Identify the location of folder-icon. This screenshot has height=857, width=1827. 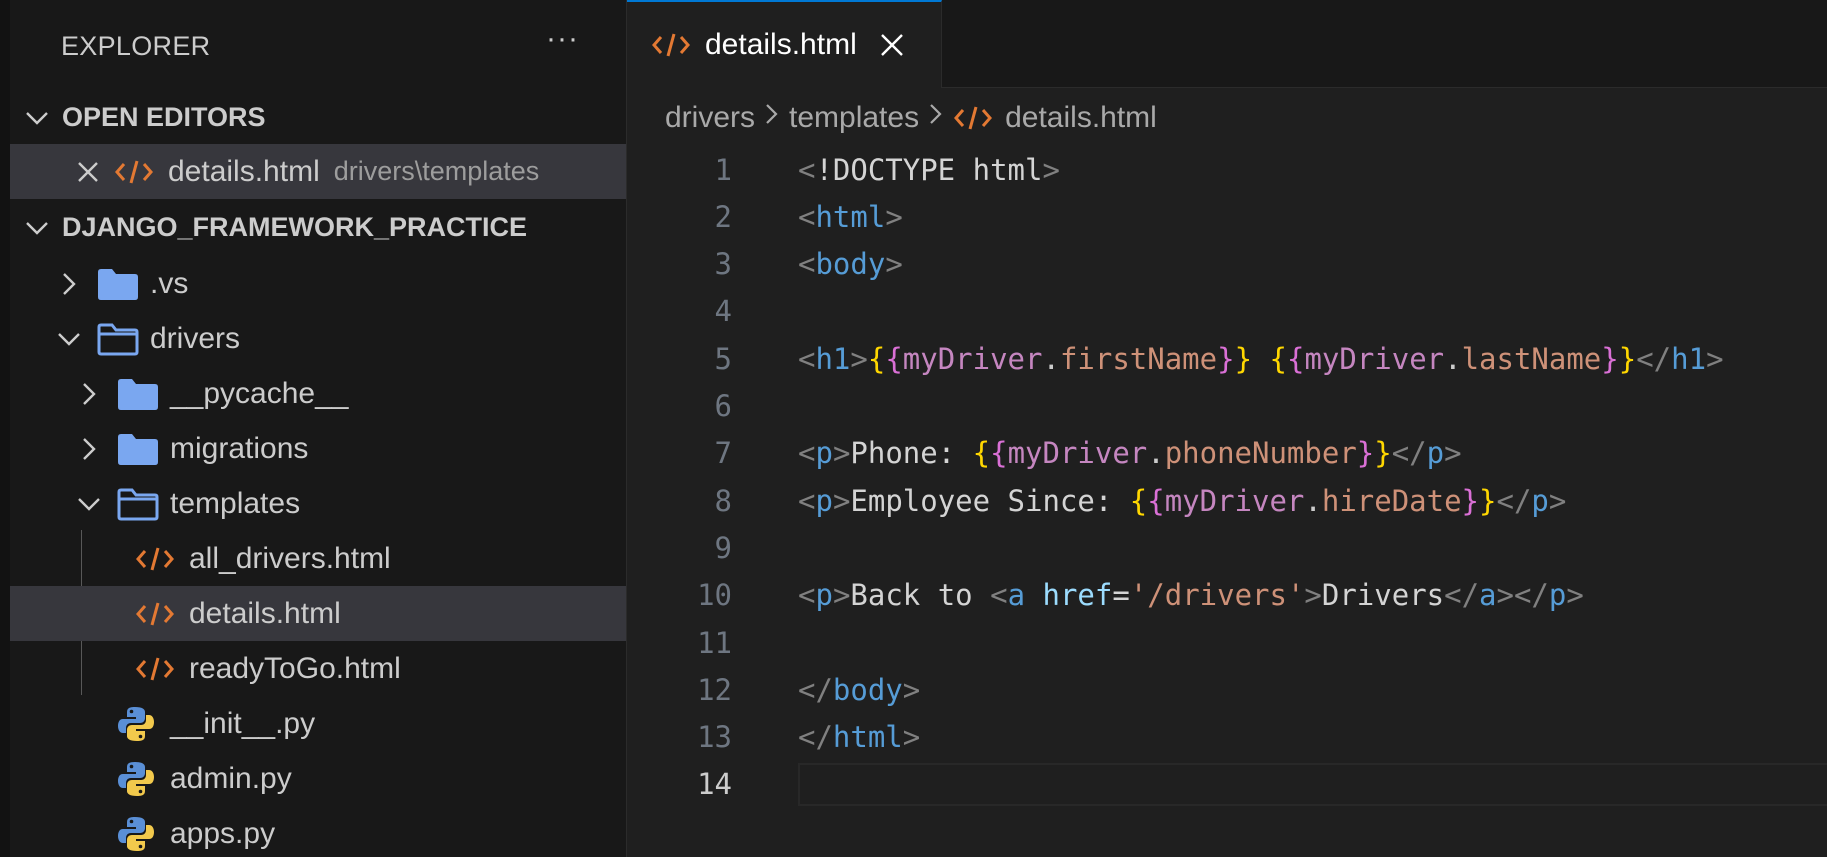
(118, 284).